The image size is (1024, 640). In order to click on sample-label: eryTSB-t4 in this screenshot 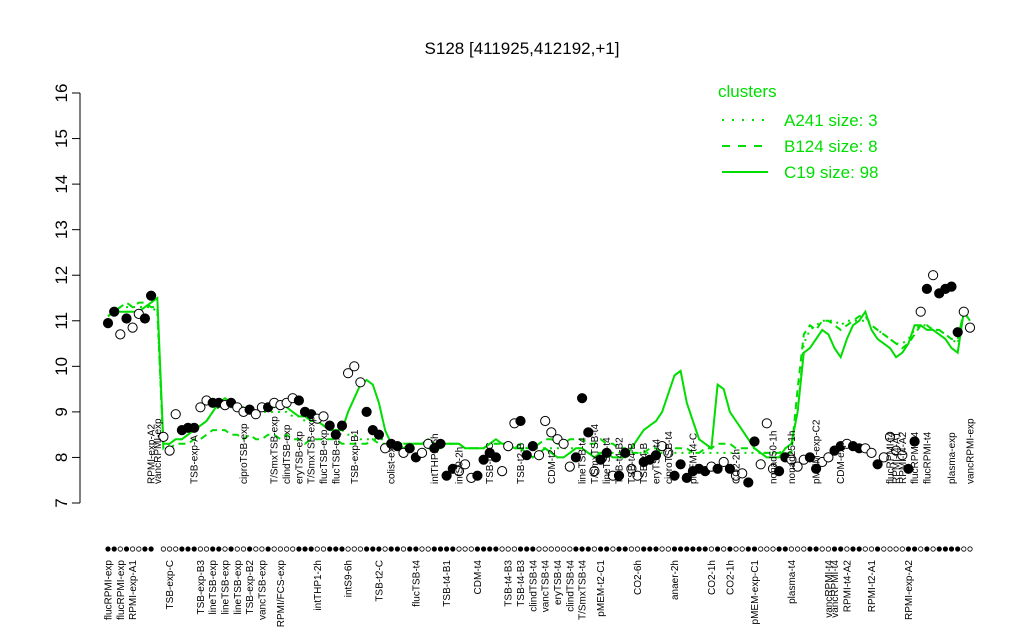, I will do `click(558, 582)`.